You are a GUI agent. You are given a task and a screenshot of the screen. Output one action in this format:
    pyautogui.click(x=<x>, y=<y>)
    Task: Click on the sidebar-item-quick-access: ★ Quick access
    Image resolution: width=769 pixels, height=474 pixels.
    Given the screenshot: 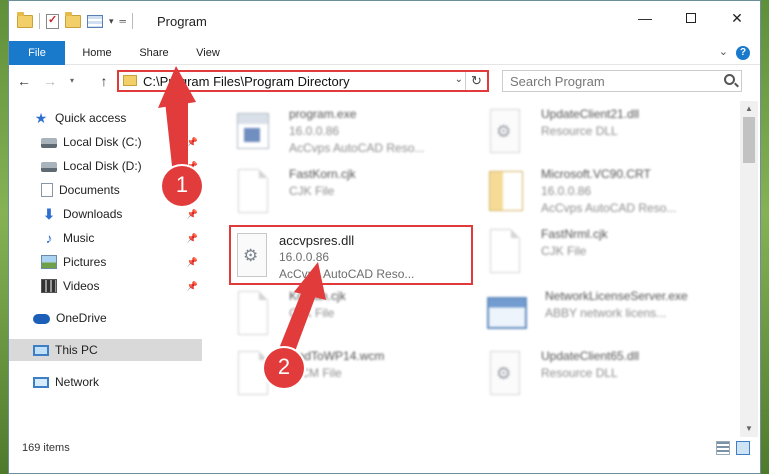 What is the action you would take?
    pyautogui.click(x=105, y=118)
    